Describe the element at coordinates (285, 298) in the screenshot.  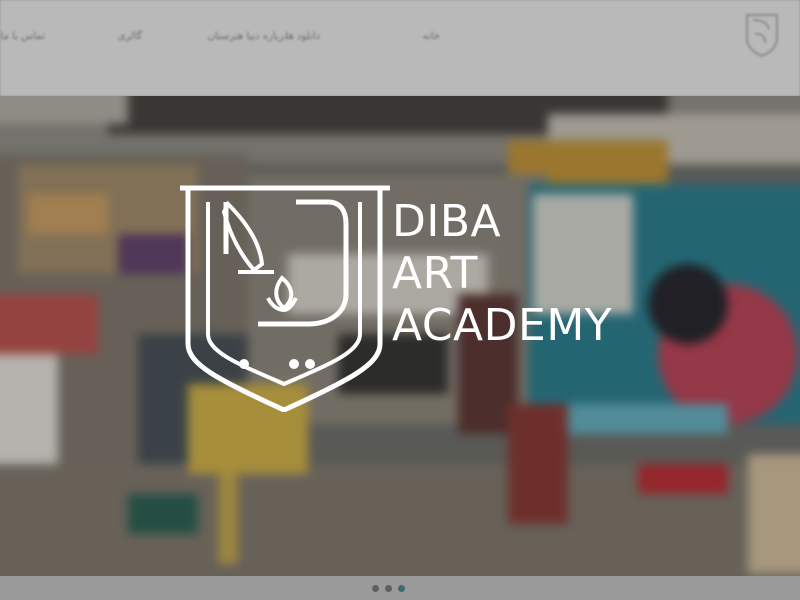
I see `diba-crest-logo-icon` at that location.